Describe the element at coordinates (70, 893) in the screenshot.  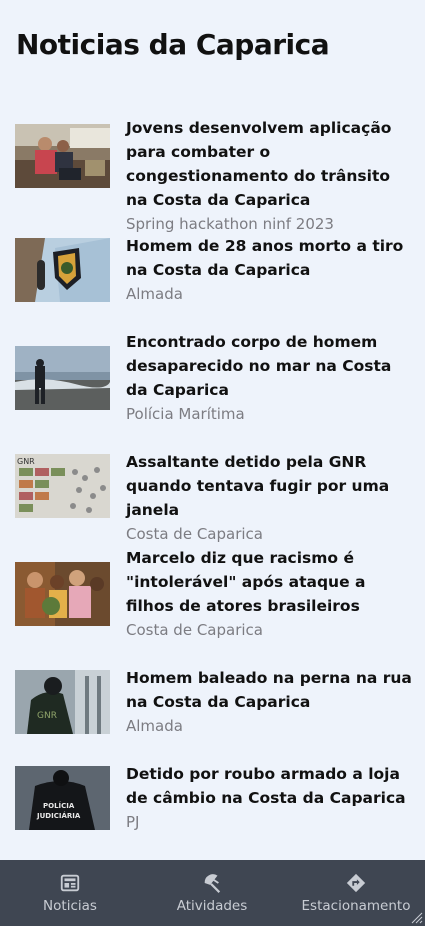
I see `nav-item-noticias: Noticias` at that location.